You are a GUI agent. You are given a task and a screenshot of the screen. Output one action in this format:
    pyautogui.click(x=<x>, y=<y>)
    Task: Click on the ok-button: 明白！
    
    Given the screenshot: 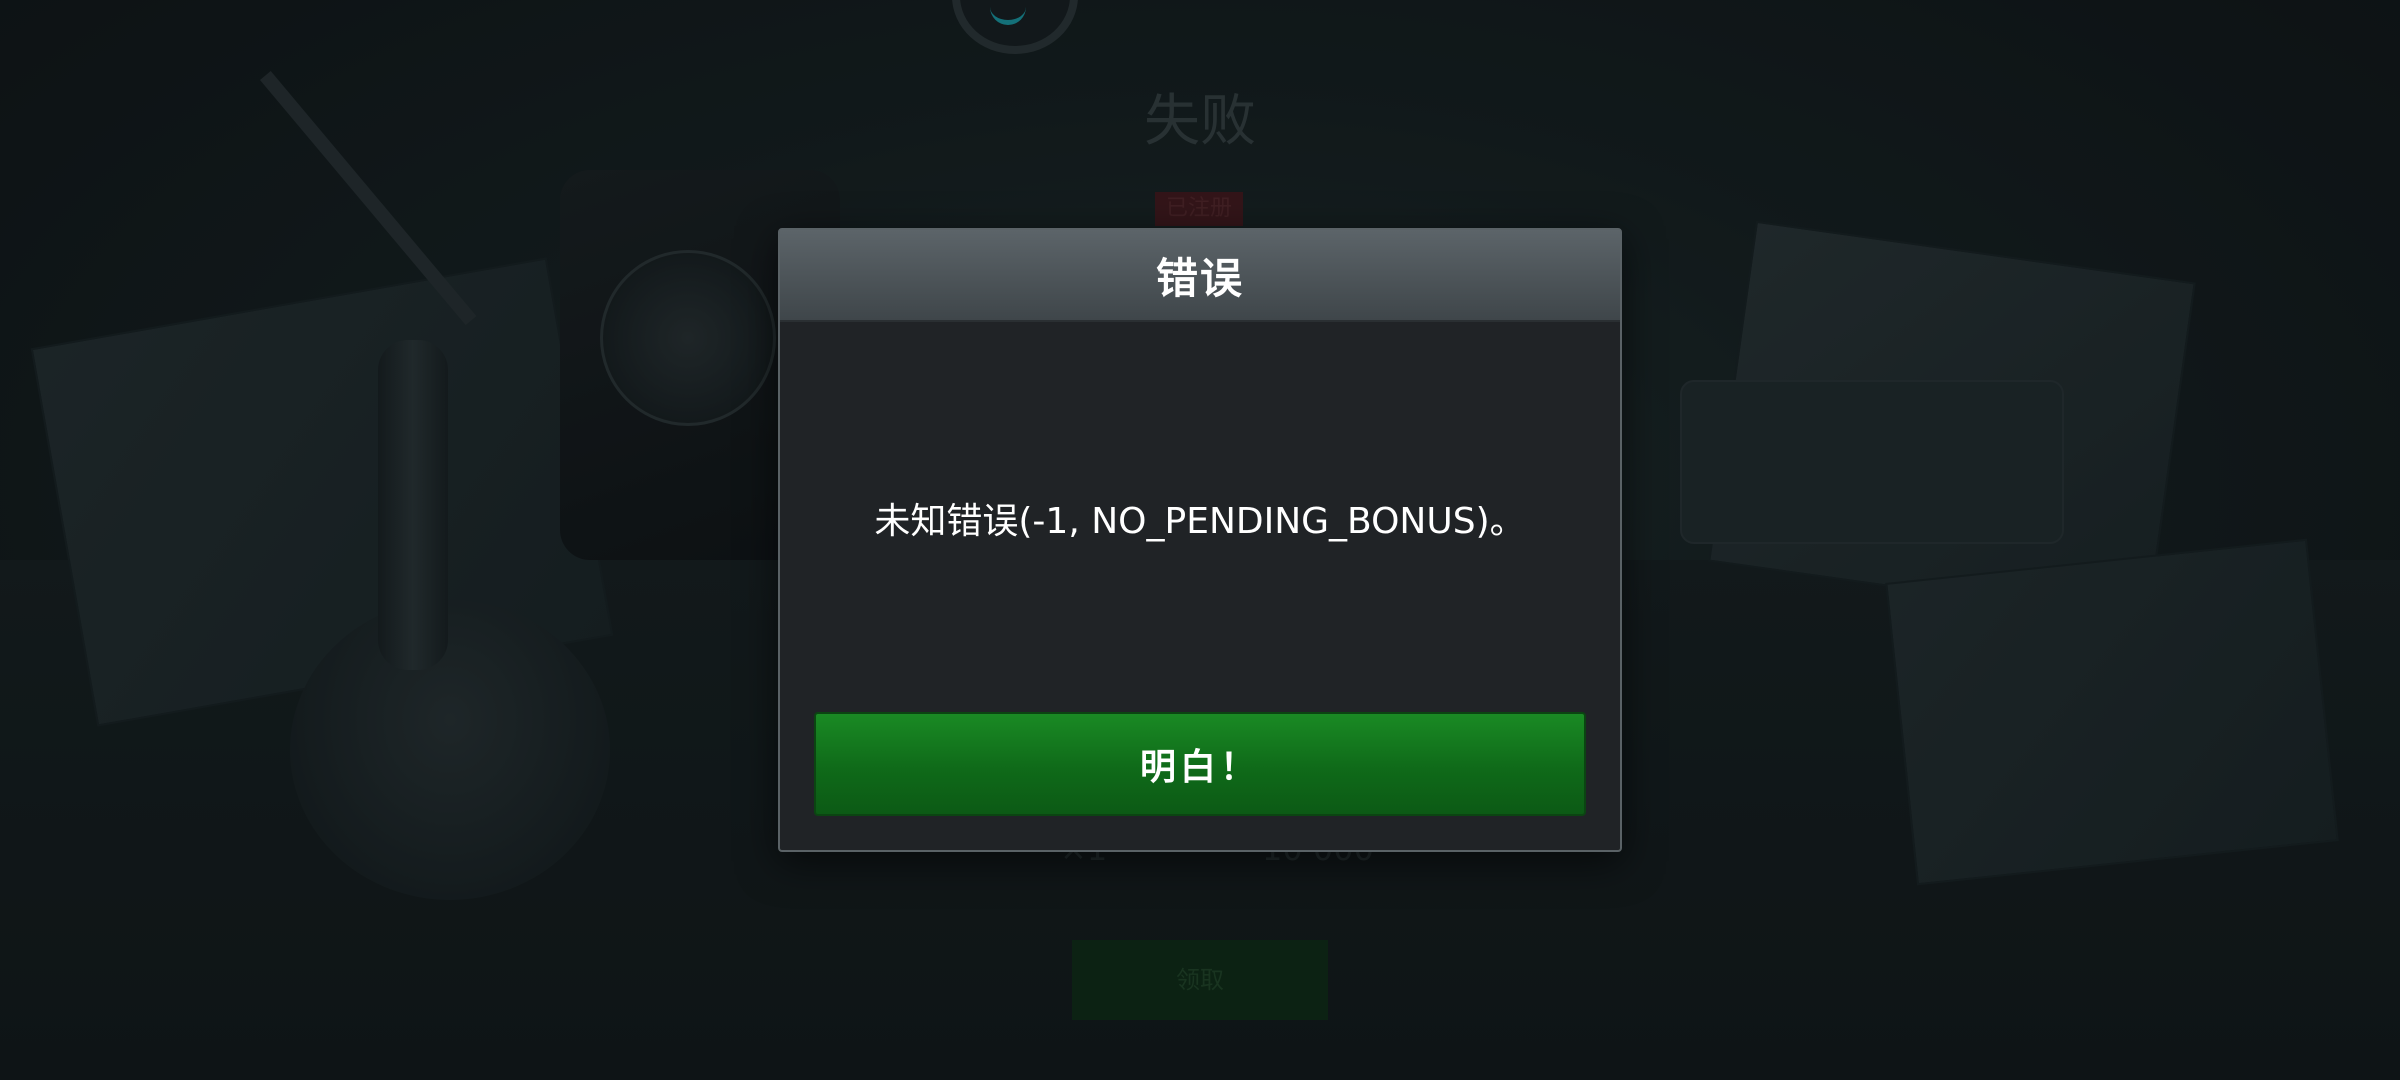 What is the action you would take?
    pyautogui.click(x=1200, y=764)
    